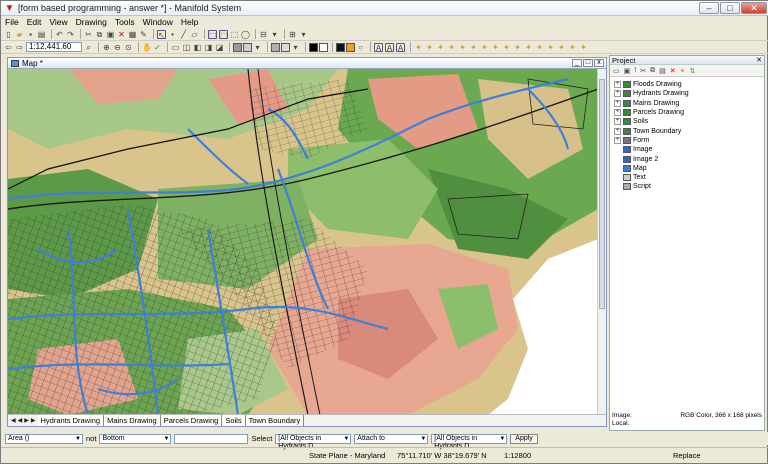  What do you see at coordinates (30, 34) in the screenshot?
I see `save-icon: ▪` at bounding box center [30, 34].